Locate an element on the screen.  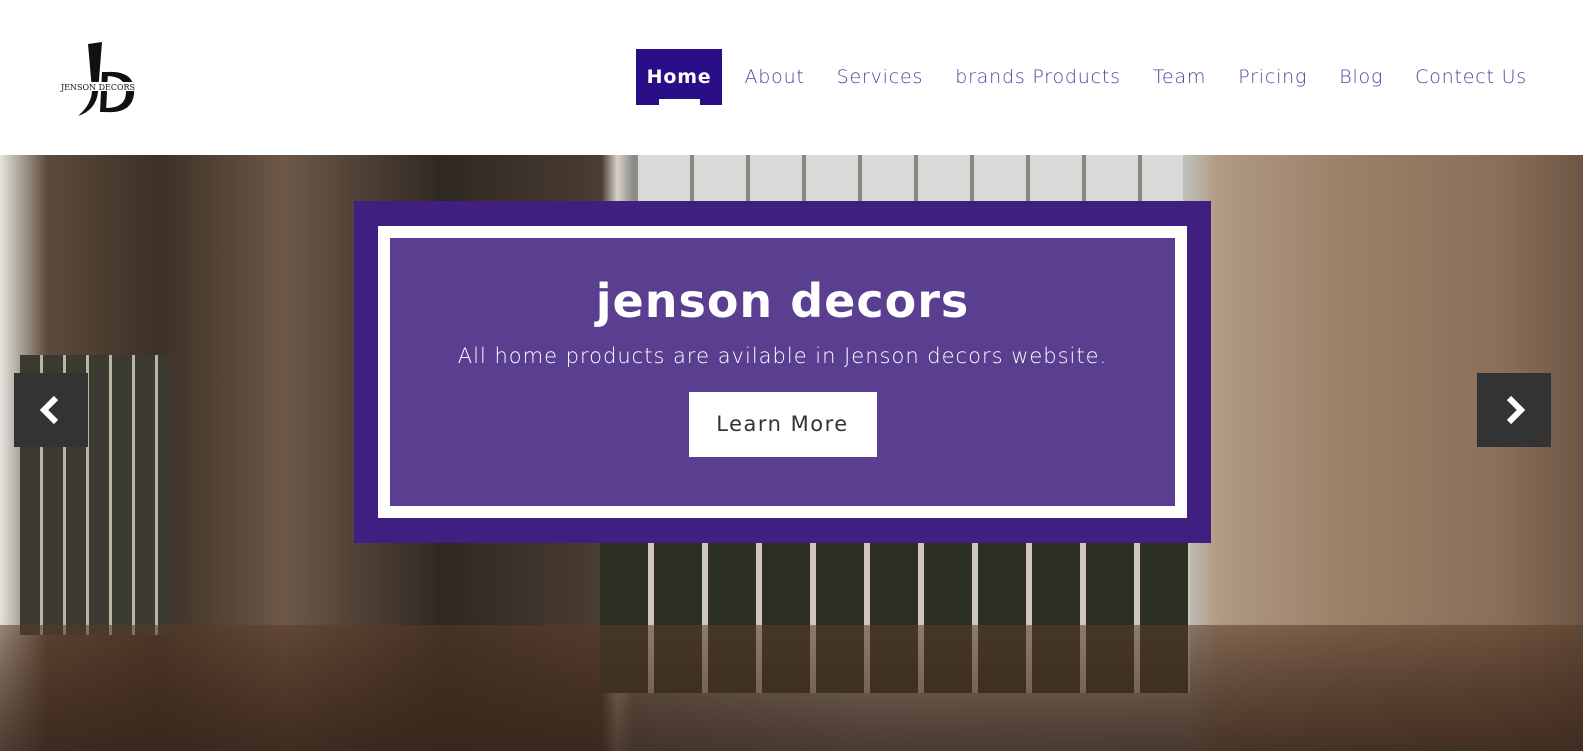
slider-next-button is located at coordinates (1514, 410).